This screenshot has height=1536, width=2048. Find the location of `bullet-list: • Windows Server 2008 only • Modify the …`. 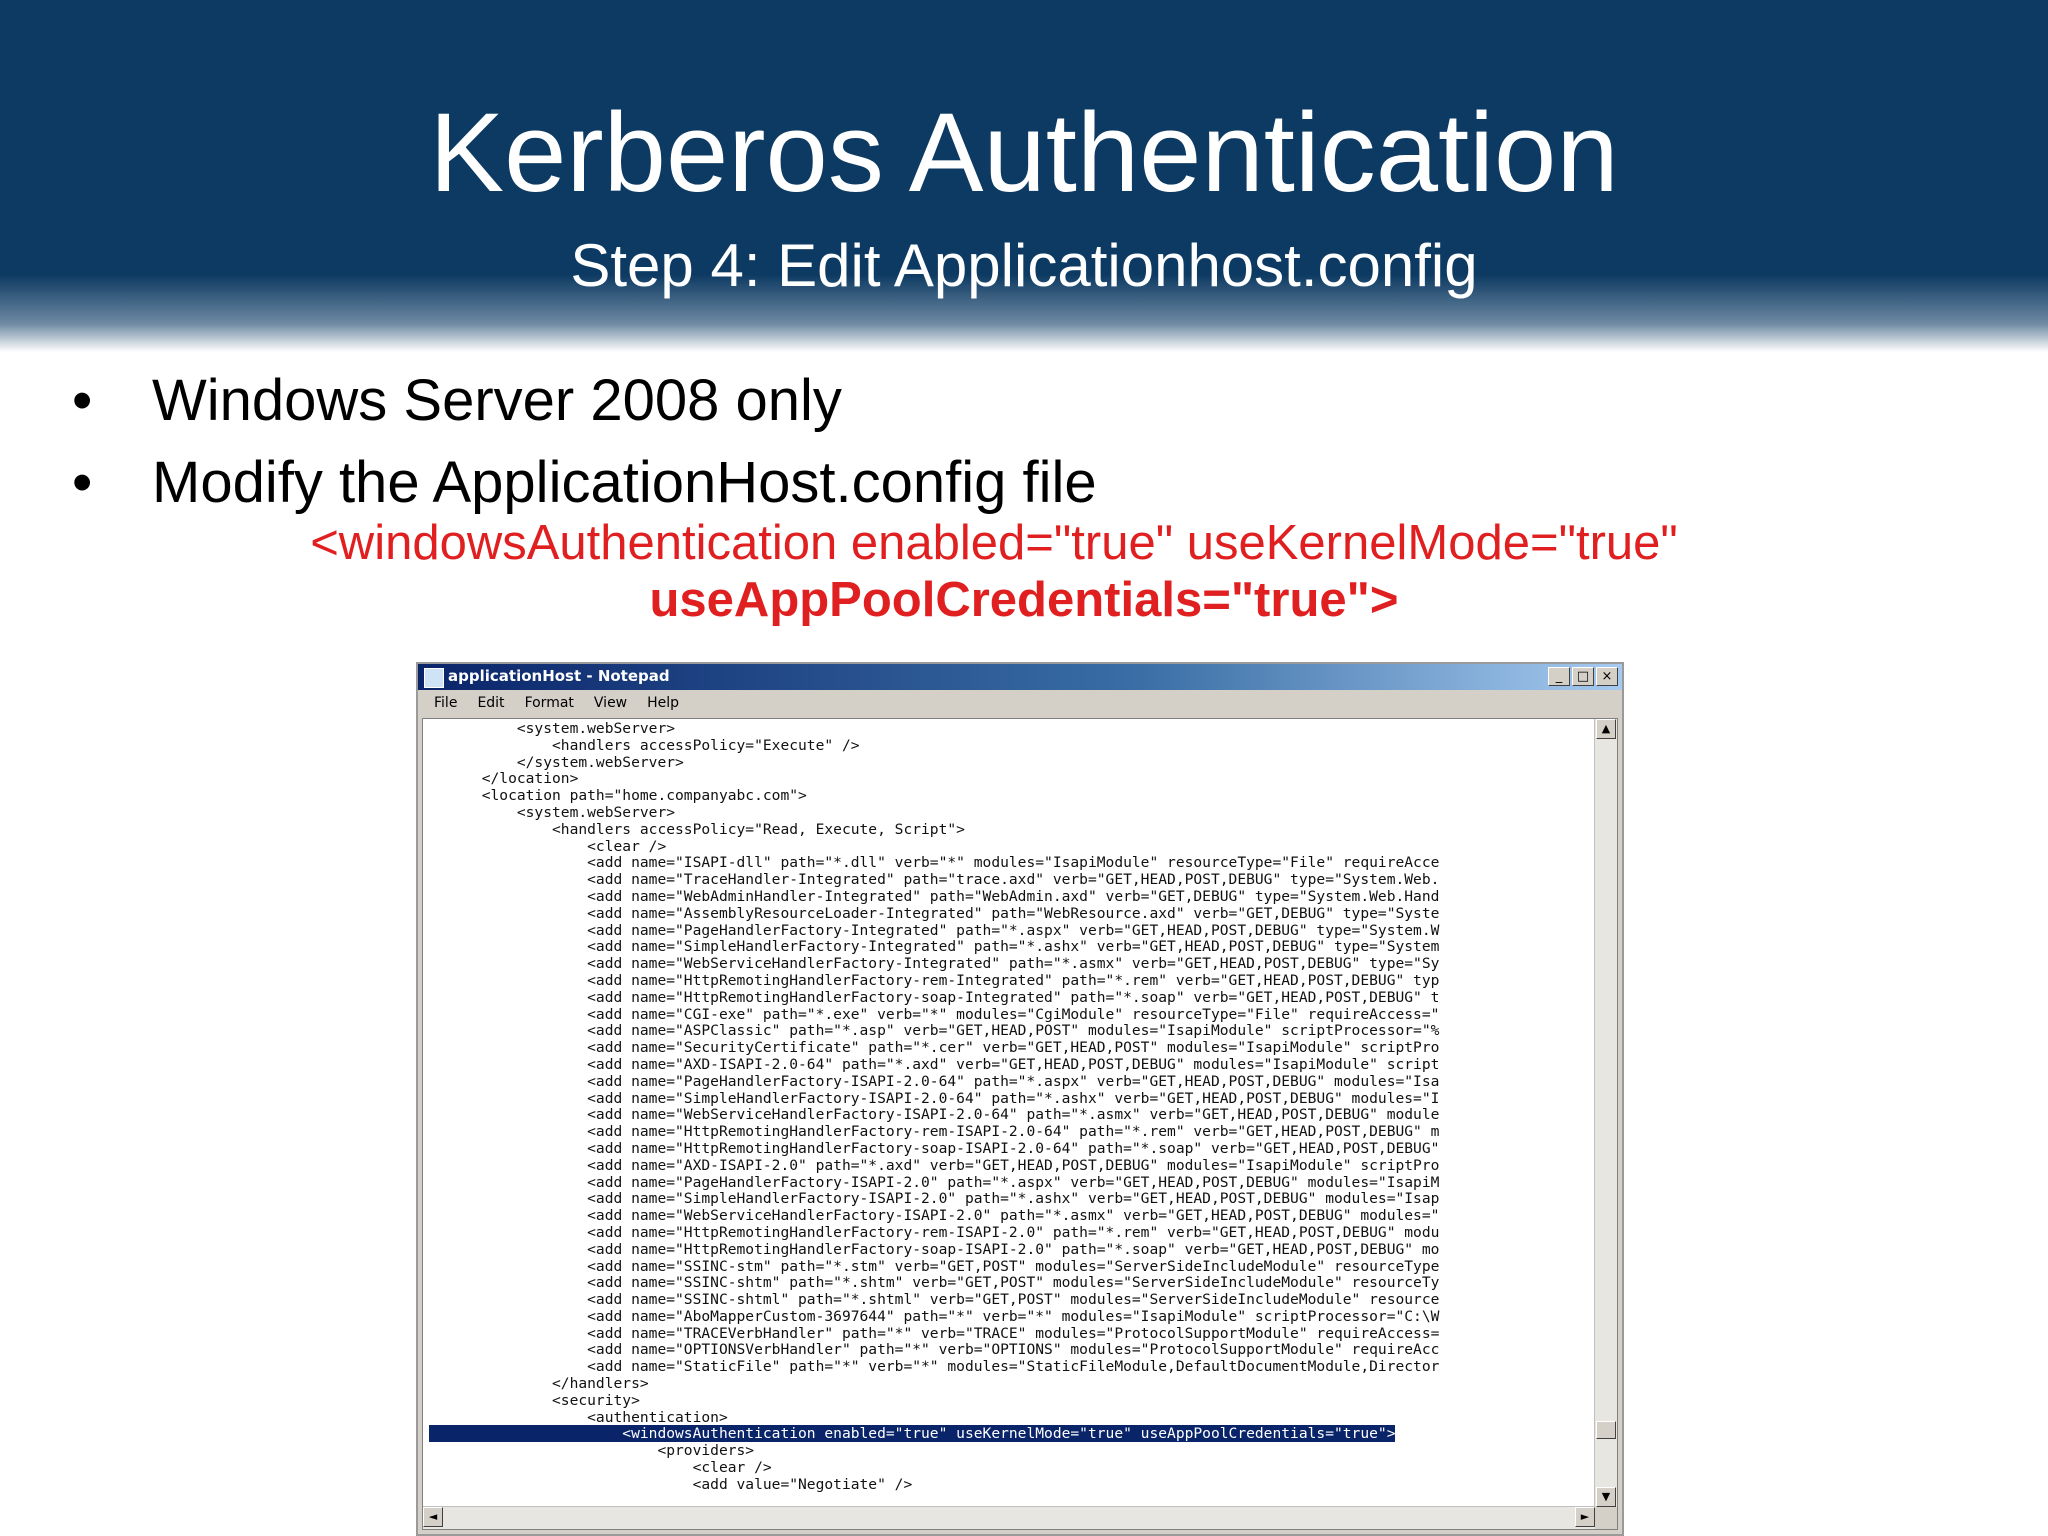

bullet-list: • Windows Server 2008 only • Modify the … is located at coordinates (582, 442).